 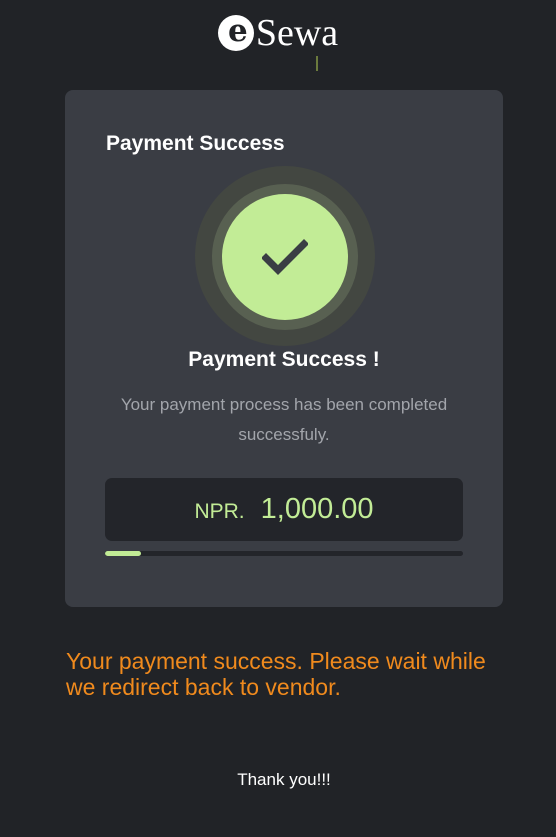 What do you see at coordinates (297, 33) in the screenshot?
I see `logo-text: Sewa` at bounding box center [297, 33].